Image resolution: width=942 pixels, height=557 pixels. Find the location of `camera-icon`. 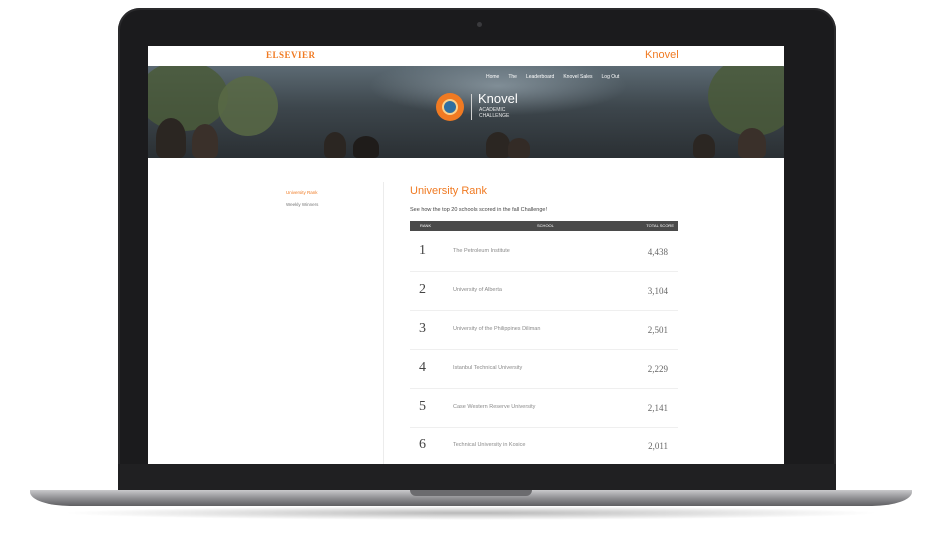

camera-icon is located at coordinates (479, 24).